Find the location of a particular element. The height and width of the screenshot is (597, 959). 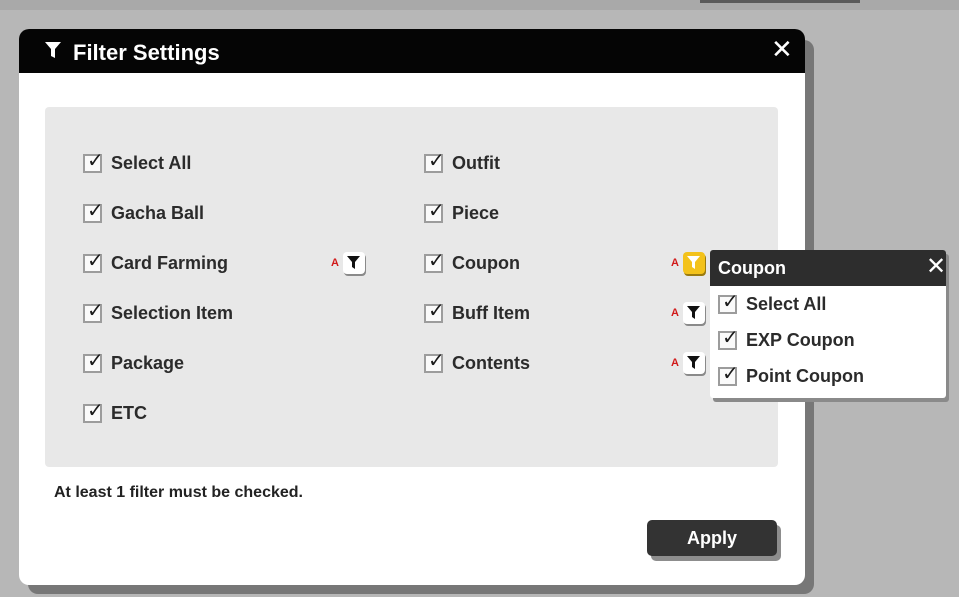

background-bar is located at coordinates (780, 1).